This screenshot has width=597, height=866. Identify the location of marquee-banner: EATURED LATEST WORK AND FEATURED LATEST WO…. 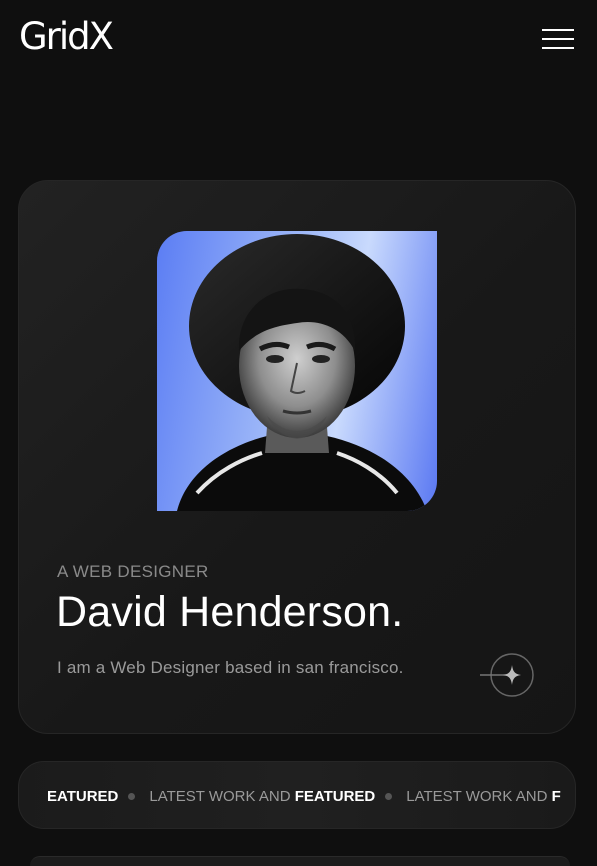
(297, 795).